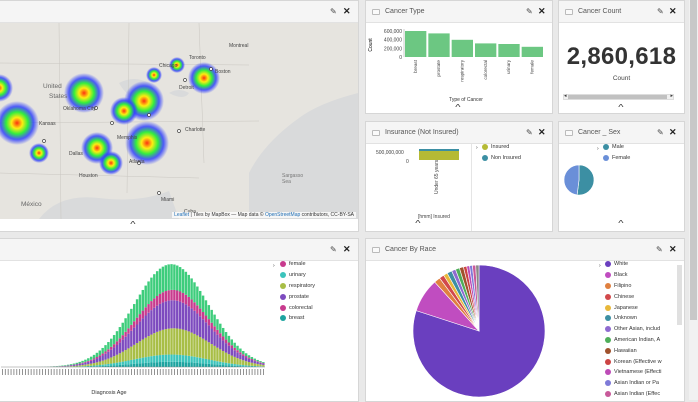 The height and width of the screenshot is (402, 698). What do you see at coordinates (297, 296) in the screenshot?
I see `legend-item: prostate` at bounding box center [297, 296].